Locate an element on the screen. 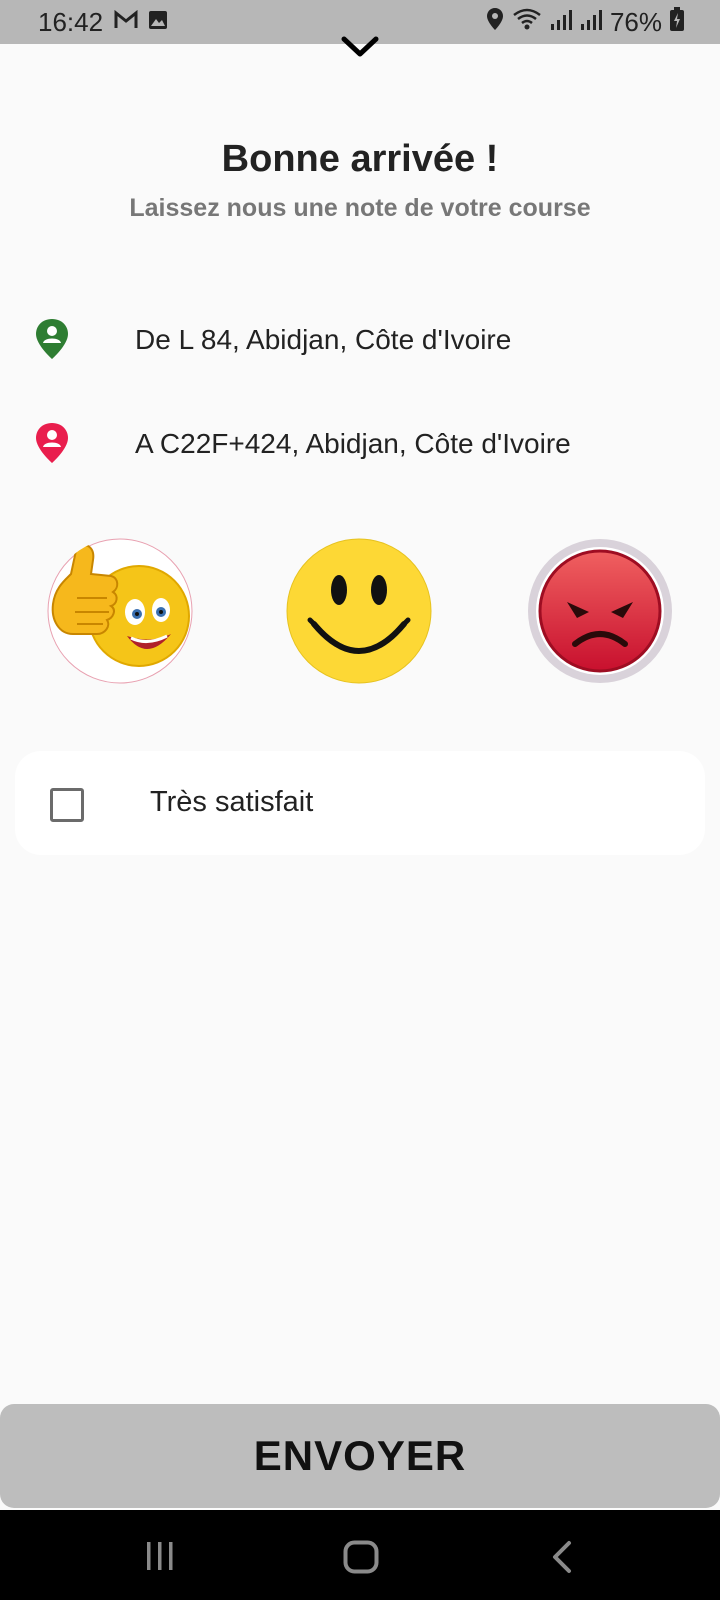 The height and width of the screenshot is (1600, 720). satisfaction-checkbox is located at coordinates (67, 805).